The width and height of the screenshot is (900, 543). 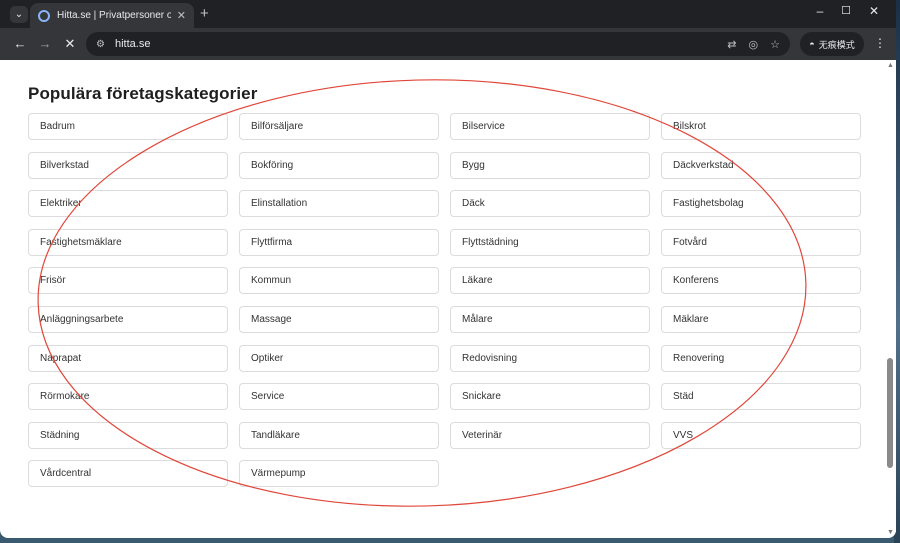 What do you see at coordinates (181, 15) in the screenshot?
I see `close-icon: ✕` at bounding box center [181, 15].